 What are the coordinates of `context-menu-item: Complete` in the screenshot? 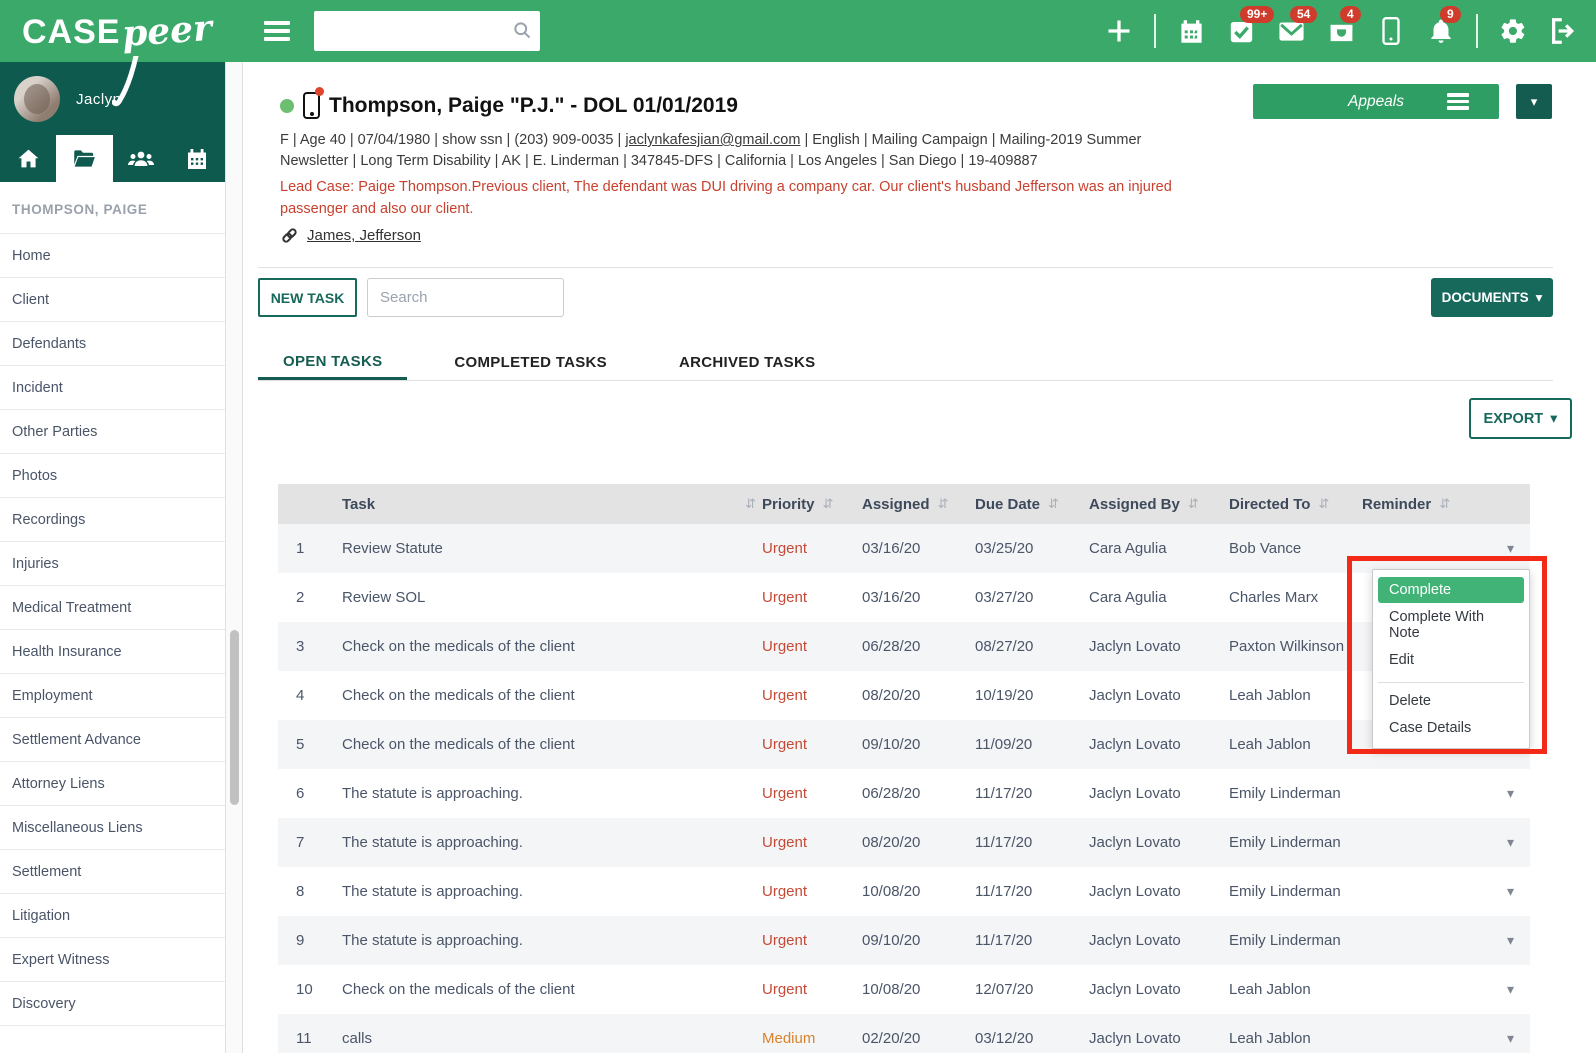 It's located at (1451, 590).